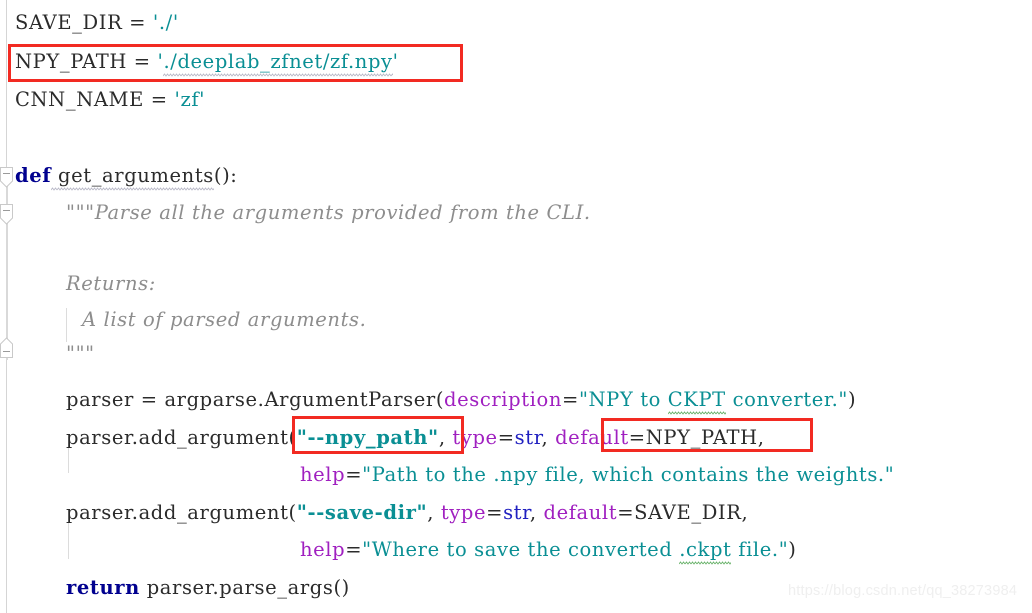  I want to click on token-eq-default-1: =, so click(637, 437).